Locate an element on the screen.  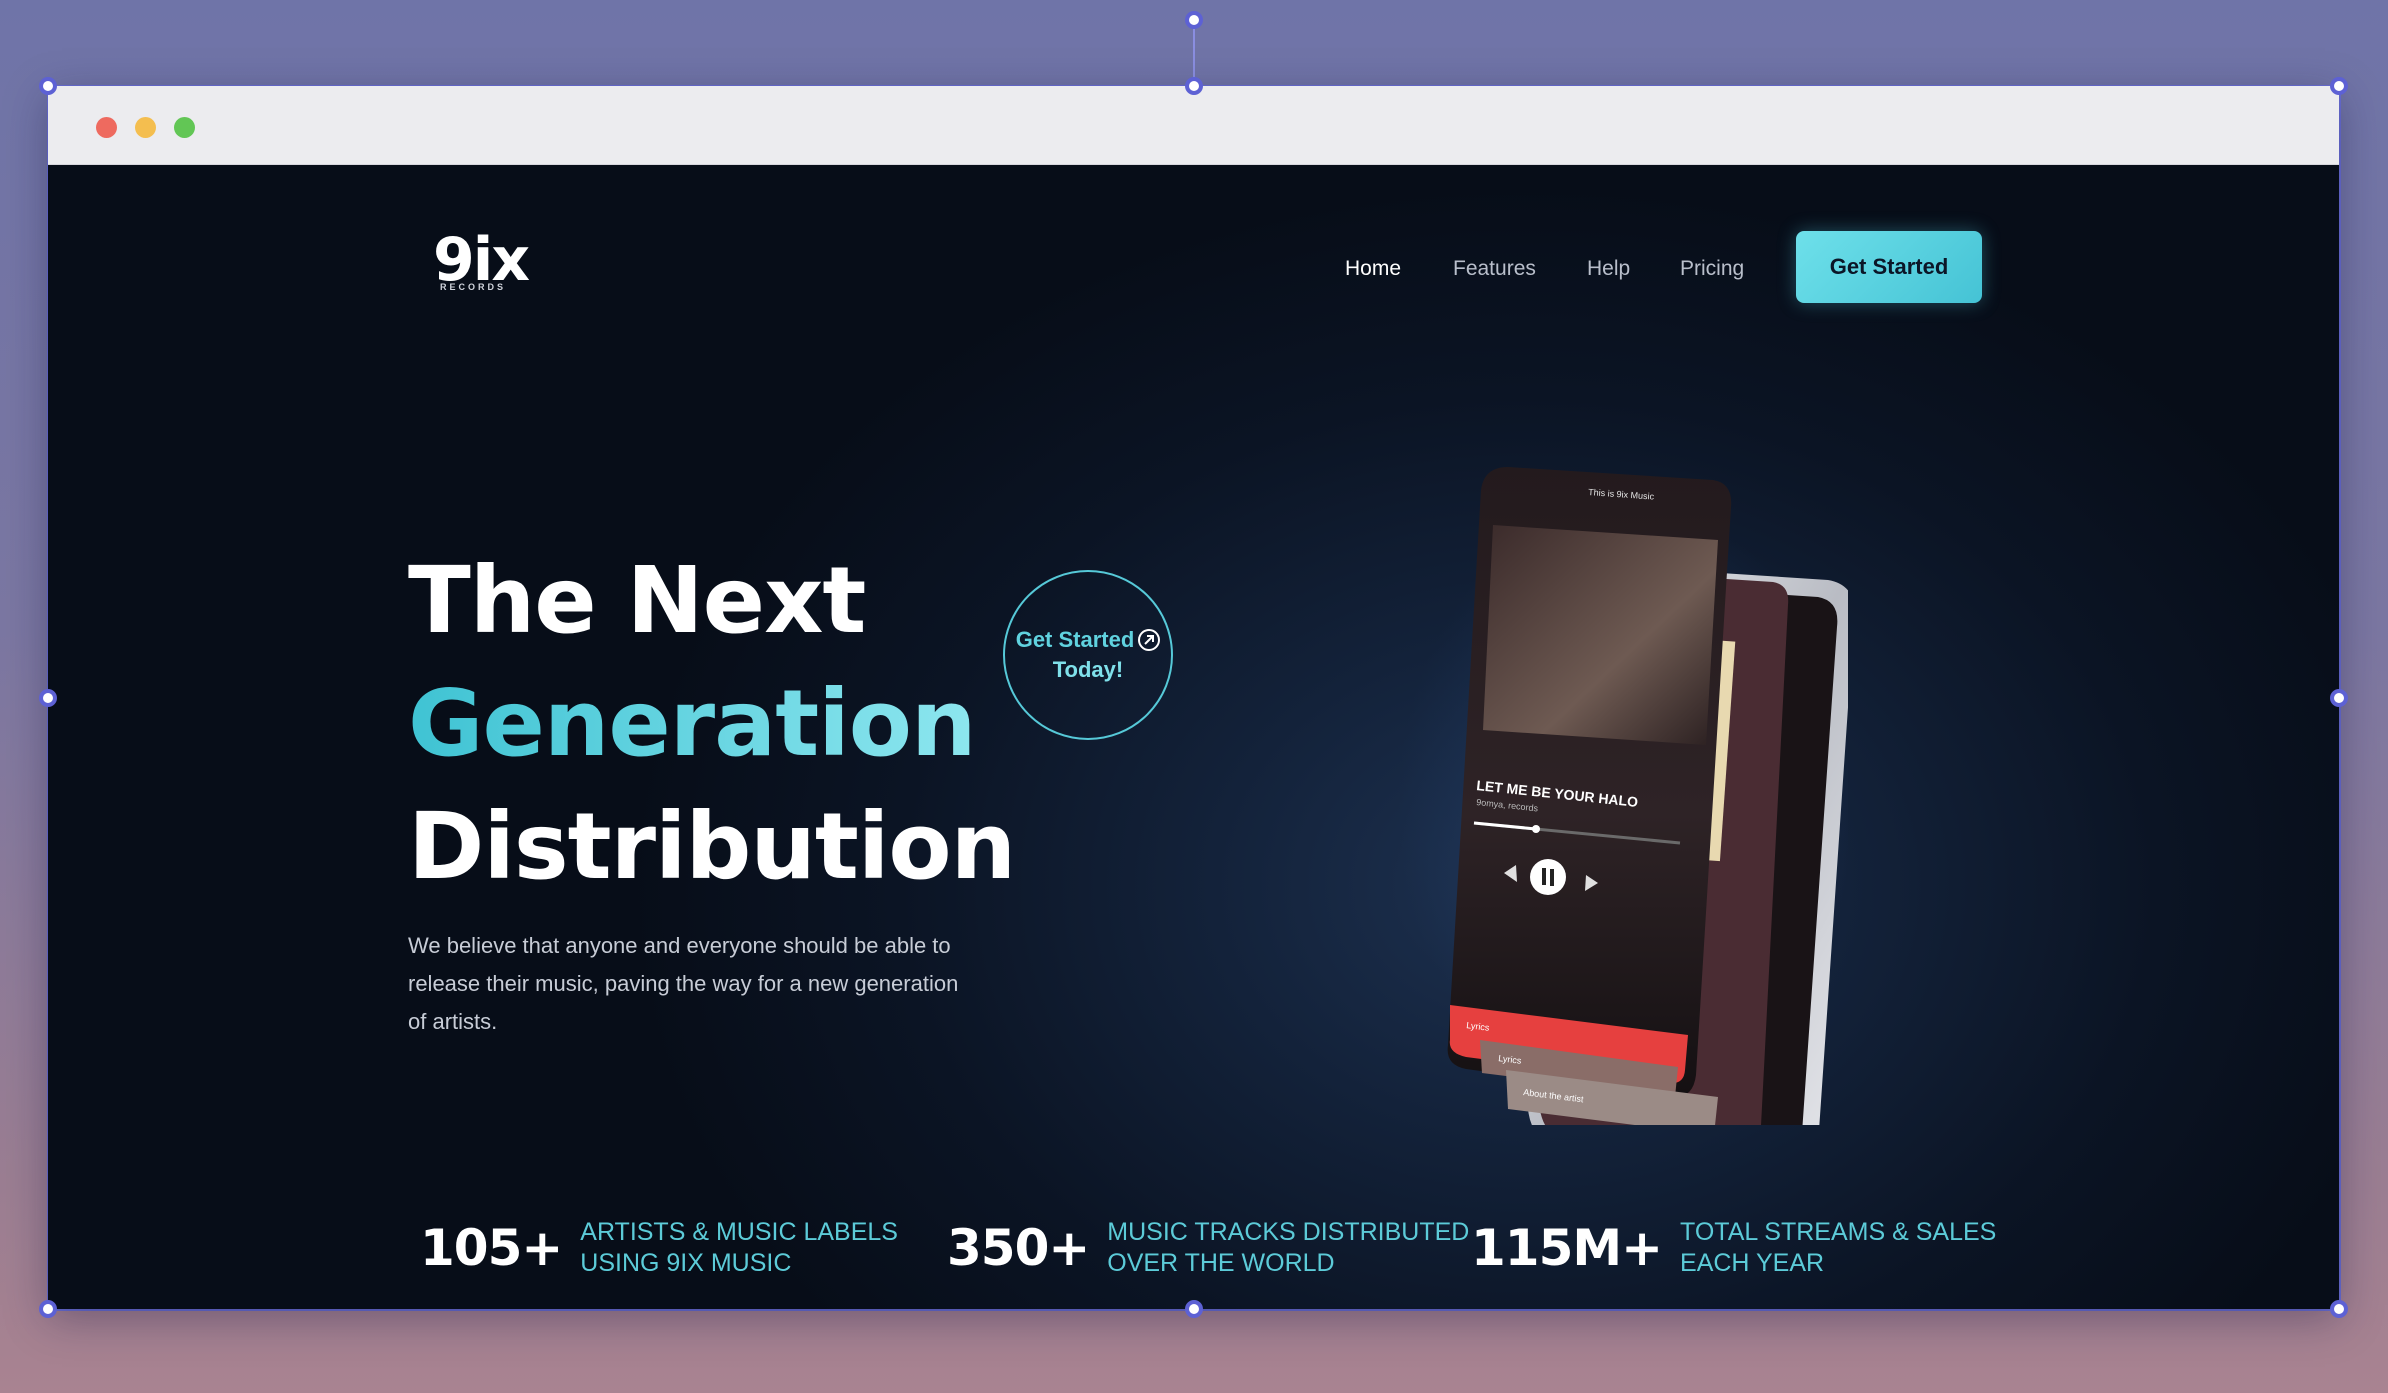
resize-handle-top-right is located at coordinates (2339, 86).